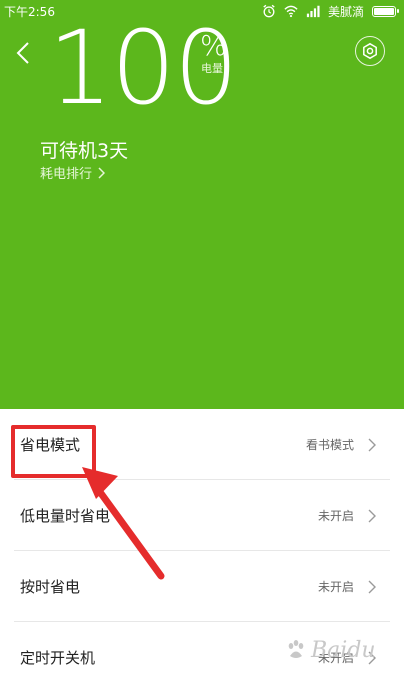 The height and width of the screenshot is (675, 404). Describe the element at coordinates (291, 11) in the screenshot. I see `wifi-icon` at that location.